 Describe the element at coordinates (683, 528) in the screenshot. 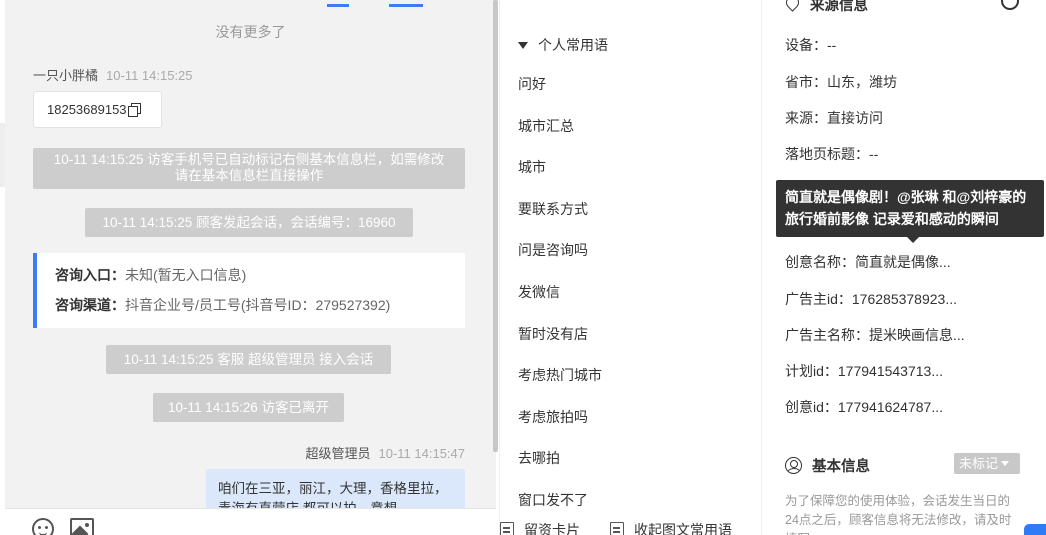

I see `collapse-phrases-label: 收起图文常用语` at that location.